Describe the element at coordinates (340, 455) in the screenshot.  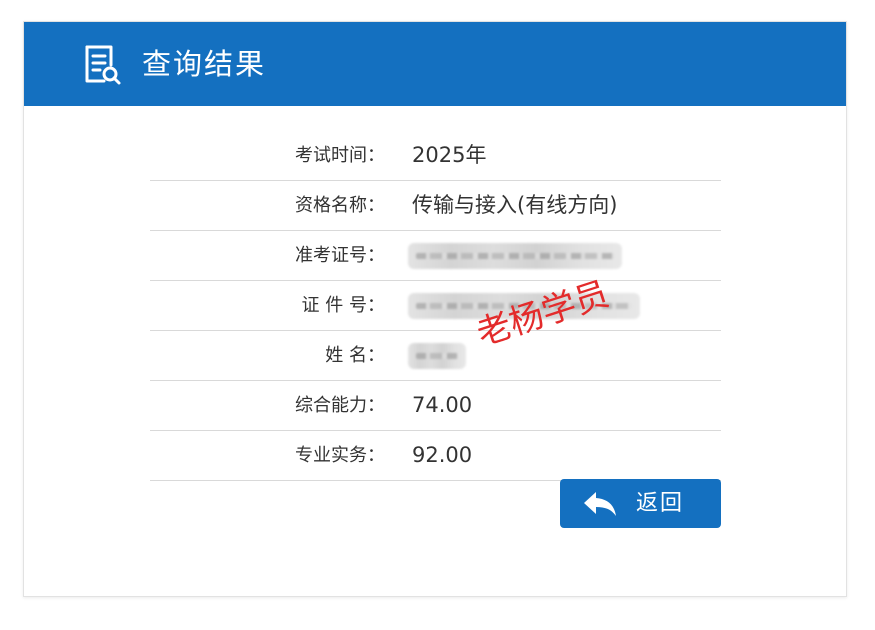
I see `professional-practice-label: 专业实务：` at that location.